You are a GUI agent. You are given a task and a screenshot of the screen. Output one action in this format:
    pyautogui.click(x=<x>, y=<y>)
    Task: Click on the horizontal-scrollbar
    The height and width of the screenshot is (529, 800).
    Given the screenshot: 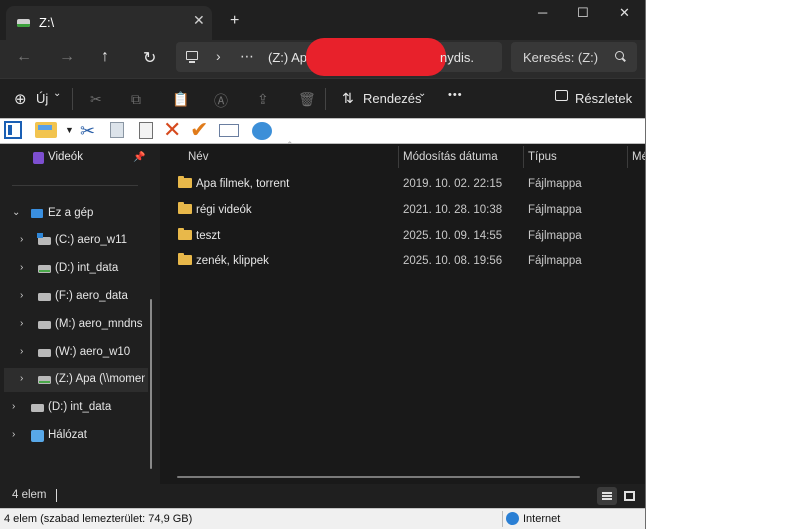 What is the action you would take?
    pyautogui.click(x=378, y=477)
    